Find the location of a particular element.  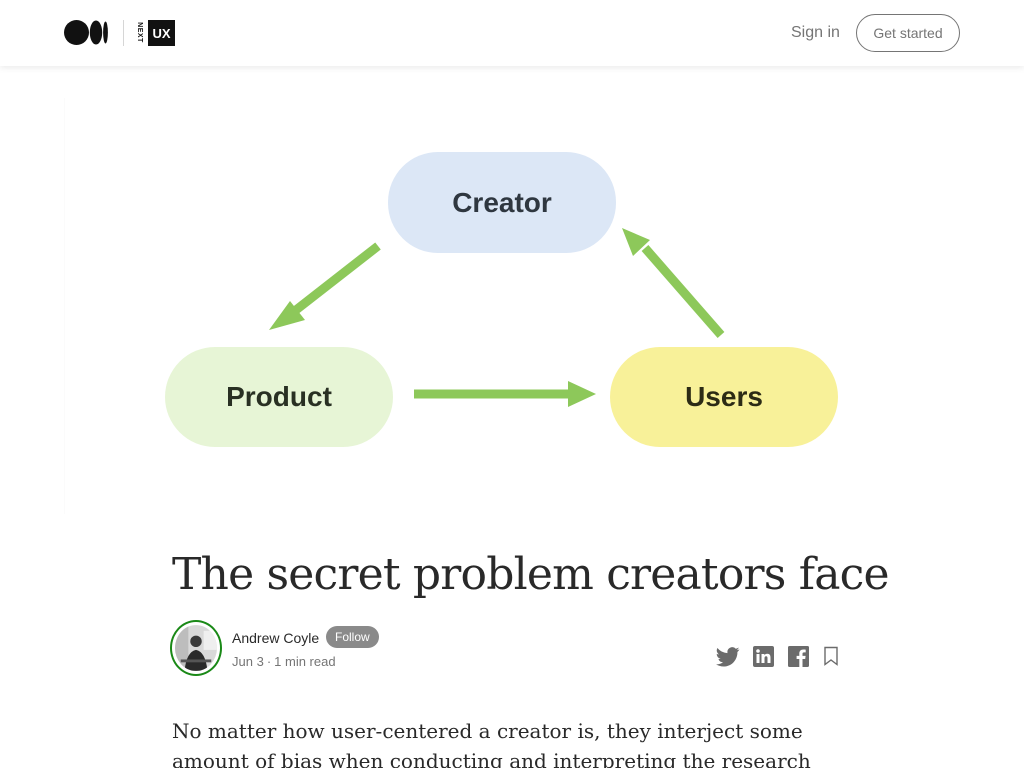

author-avatar is located at coordinates (196, 648).